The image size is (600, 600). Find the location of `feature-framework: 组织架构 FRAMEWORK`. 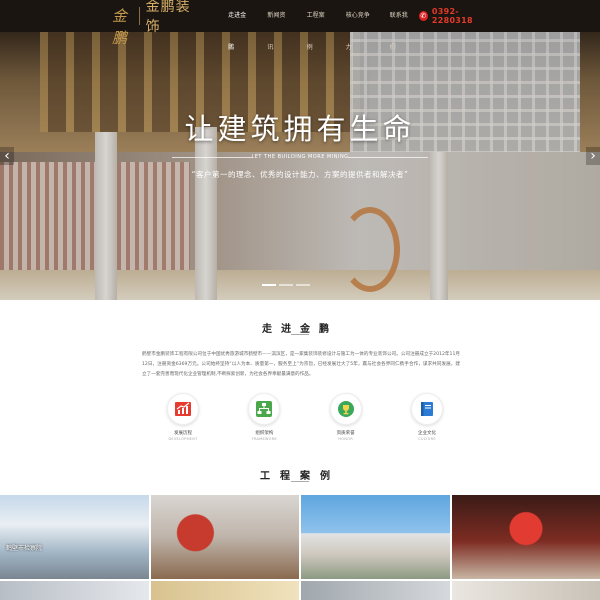

feature-framework: 组织架构 FRAMEWORK is located at coordinates (264, 417).